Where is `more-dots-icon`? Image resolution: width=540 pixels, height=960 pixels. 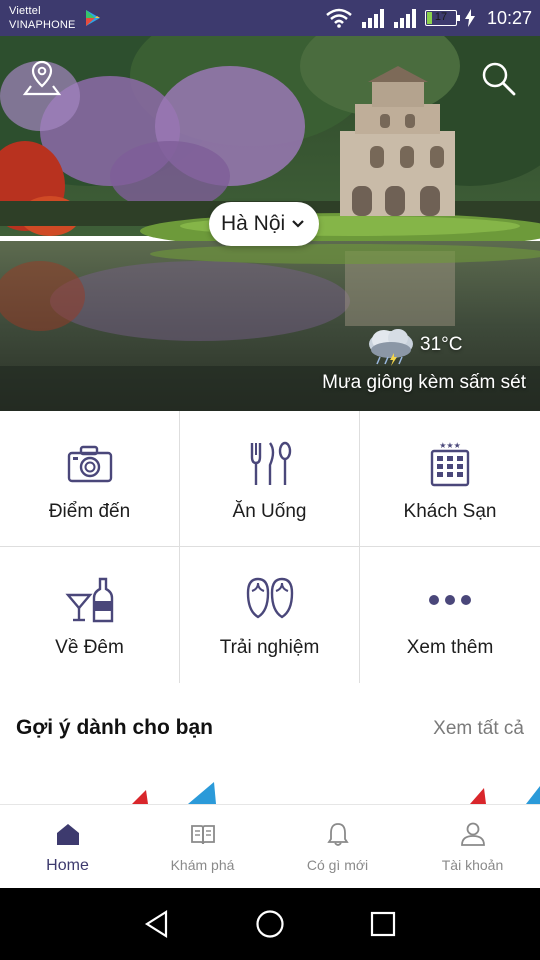
more-dots-icon is located at coordinates (450, 600).